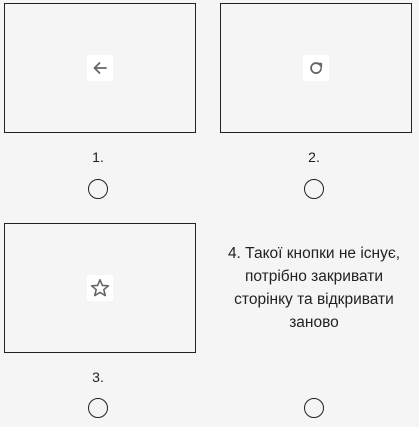  Describe the element at coordinates (314, 408) in the screenshot. I see `option-4-radio` at that location.